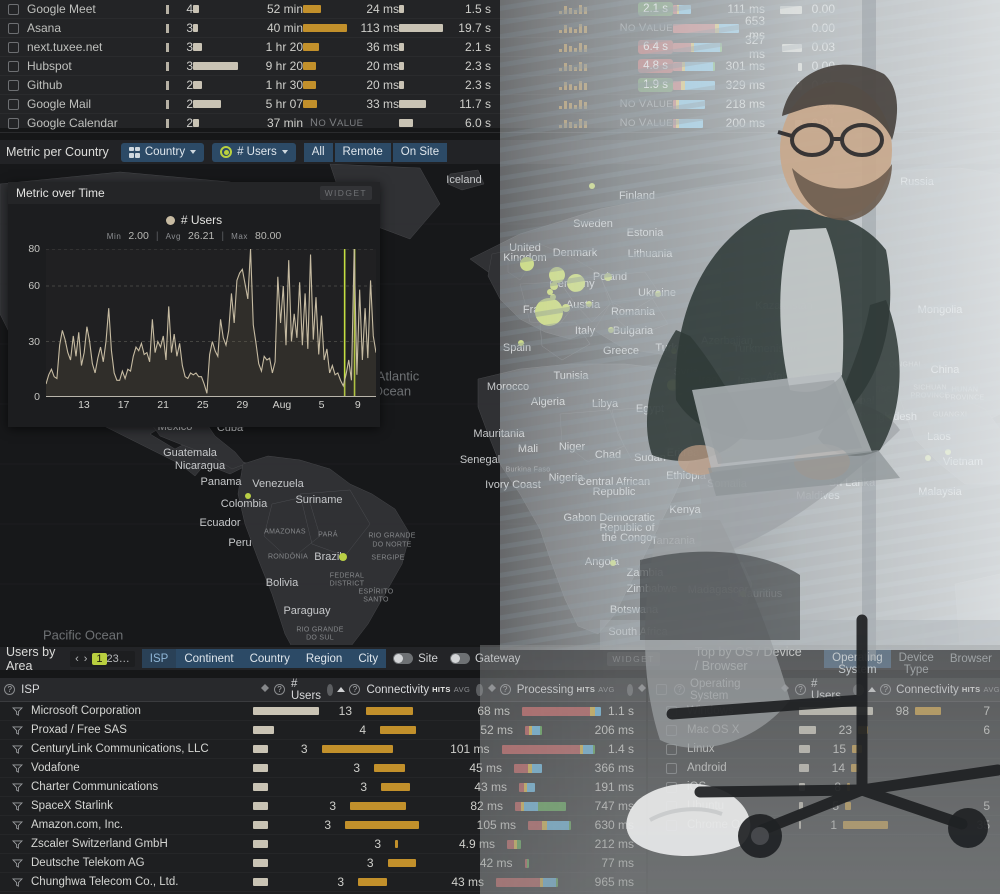 Image resolution: width=1000 pixels, height=894 pixels. Describe the element at coordinates (323, 730) in the screenshot. I see `table-row: Proxad / Free SAS 4 52 ms 206 ms` at that location.